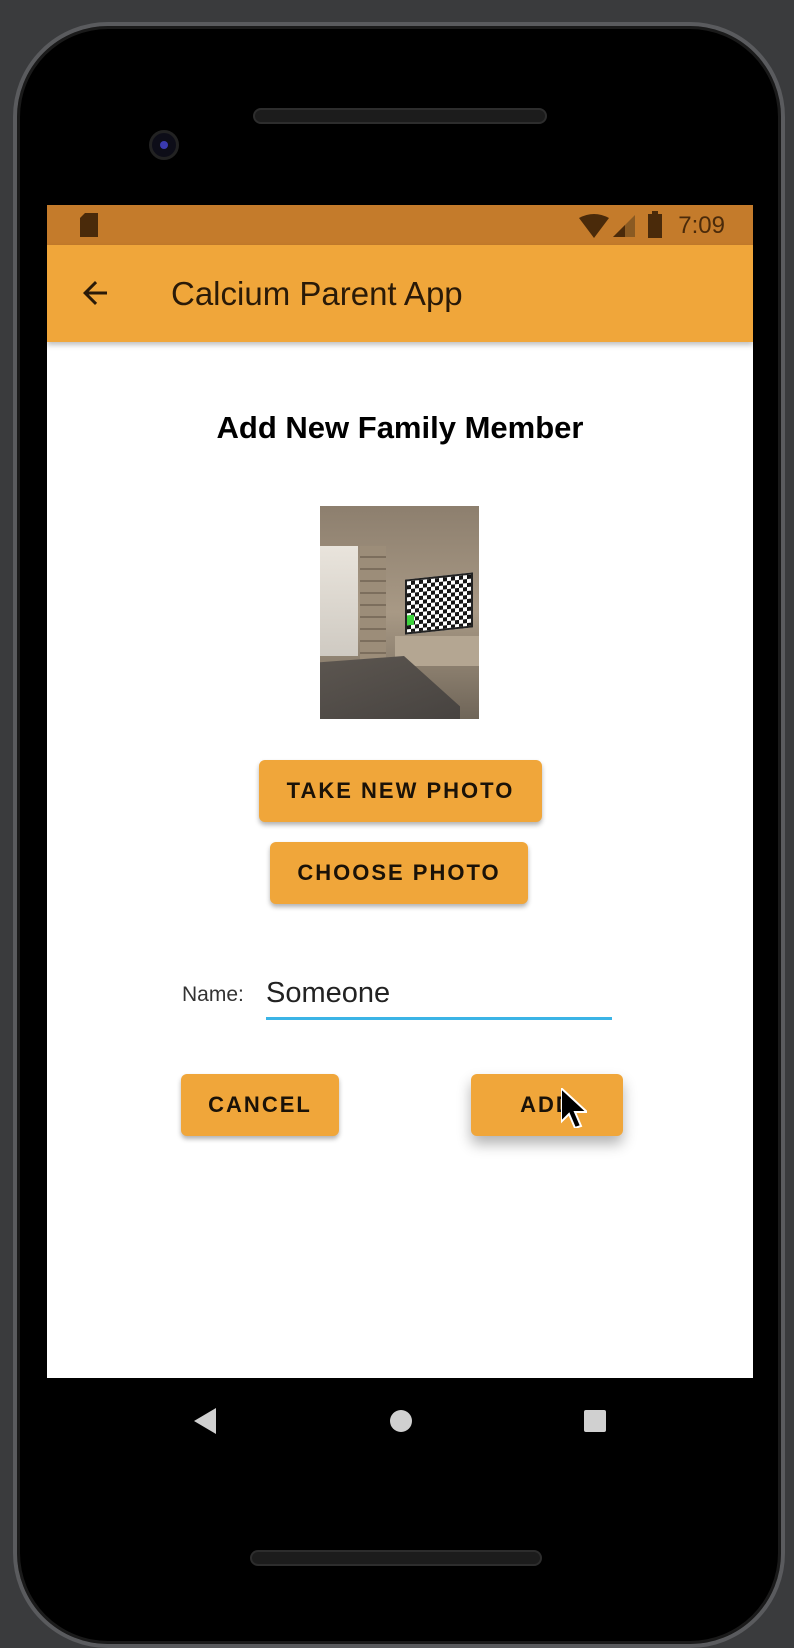 The width and height of the screenshot is (794, 1648). Describe the element at coordinates (655, 224) in the screenshot. I see `battery-icon` at that location.